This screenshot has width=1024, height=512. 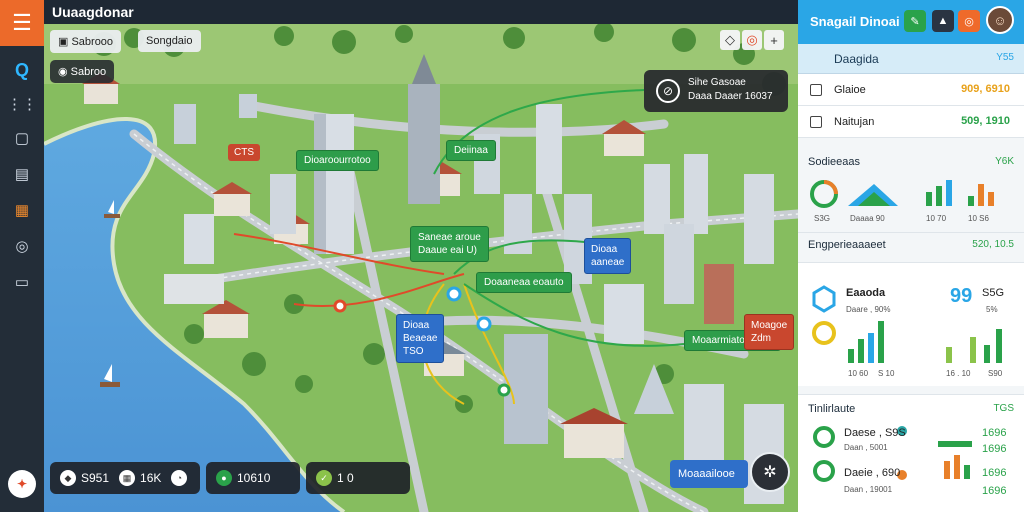 I want to click on stat-coins-value: S951, so click(x=95, y=478).